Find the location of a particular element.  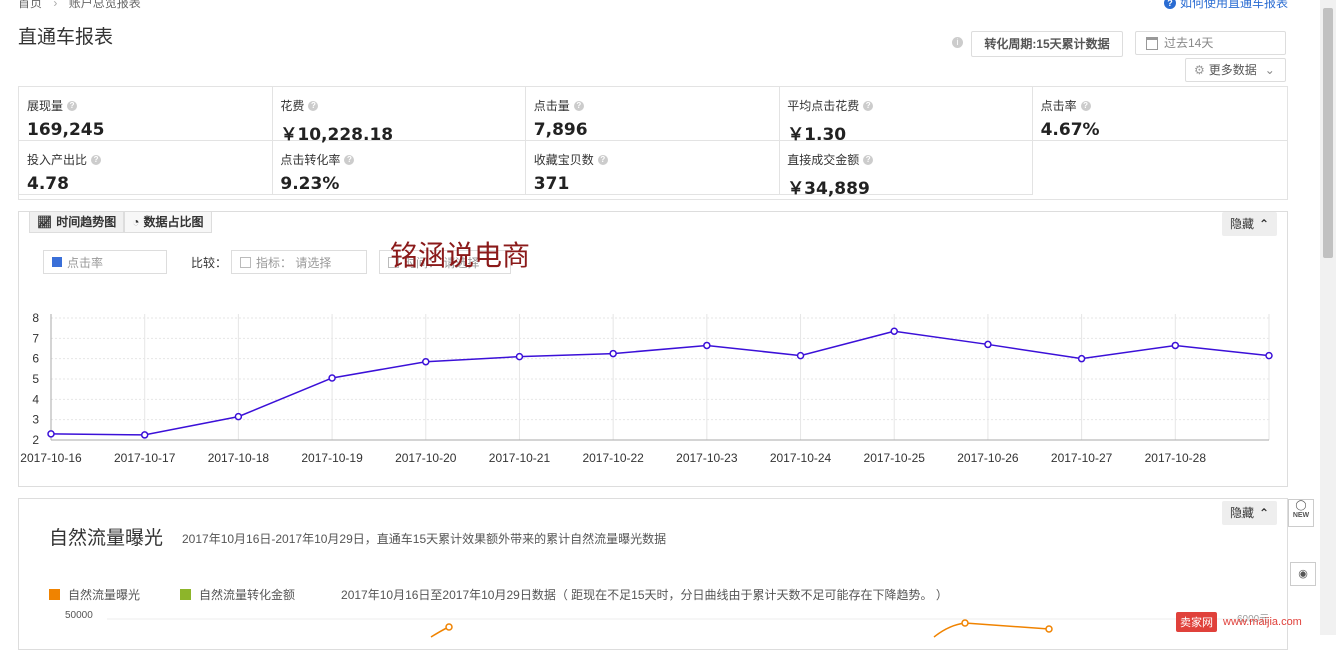

metric-label: 点击转化率? is located at coordinates (402, 159).